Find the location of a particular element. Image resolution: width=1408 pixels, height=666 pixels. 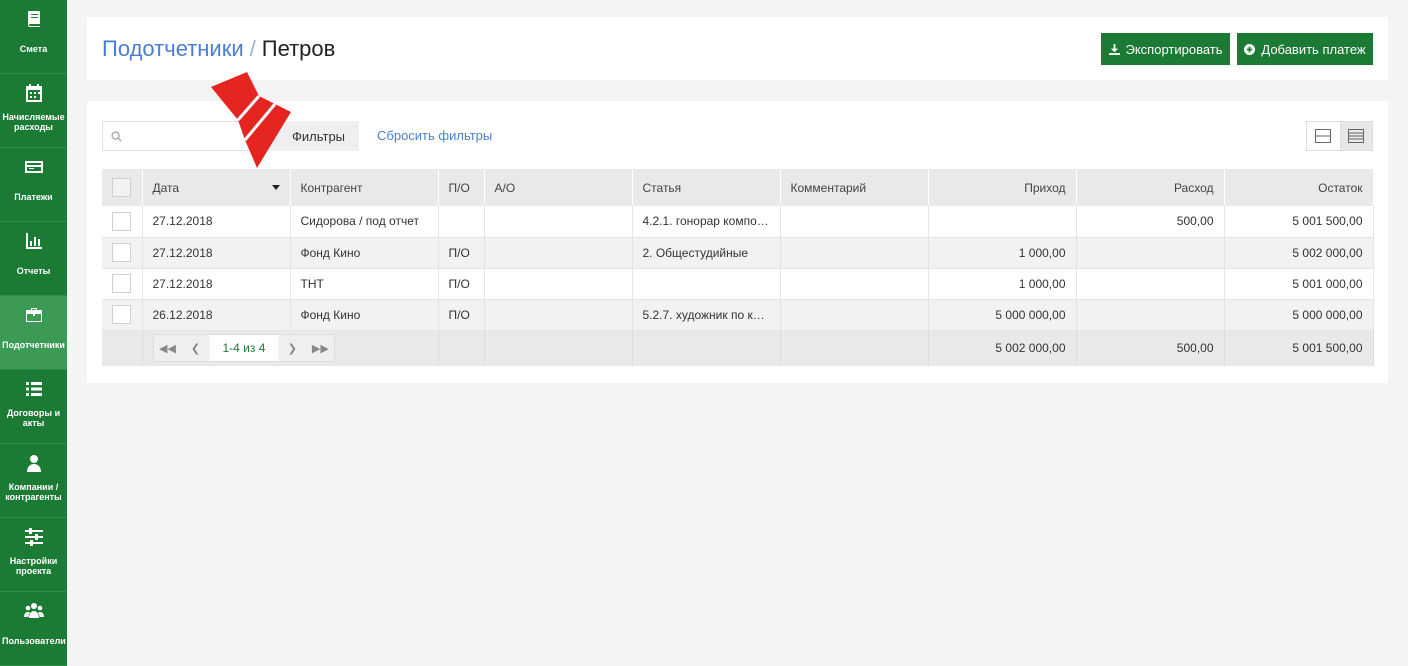

export-button-label: Экспортировать is located at coordinates (1174, 49).